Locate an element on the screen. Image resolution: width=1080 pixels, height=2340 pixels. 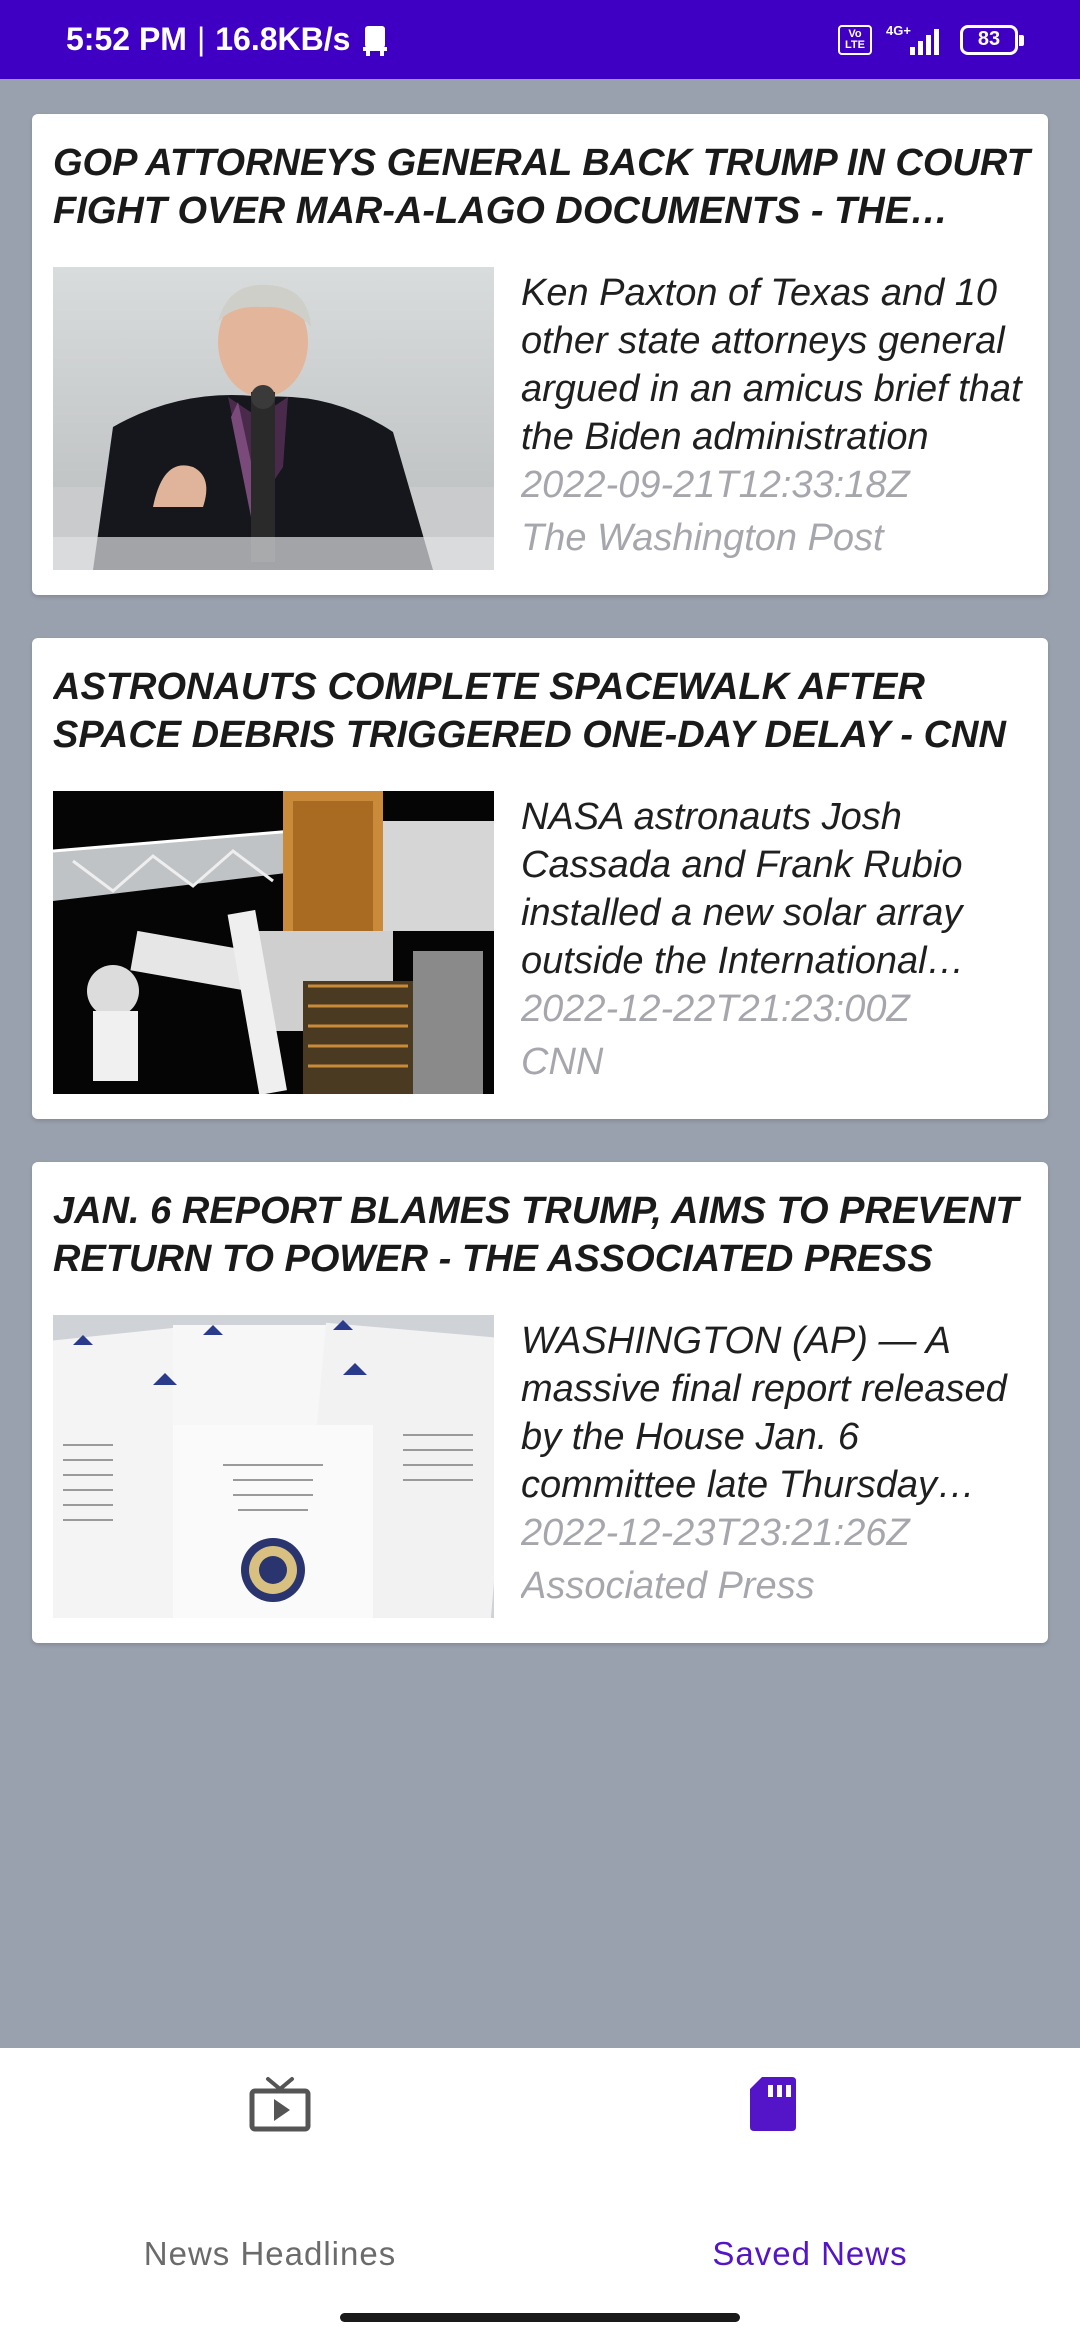
nav-item-news-headlines: News Headlines is located at coordinates (270, 2178).